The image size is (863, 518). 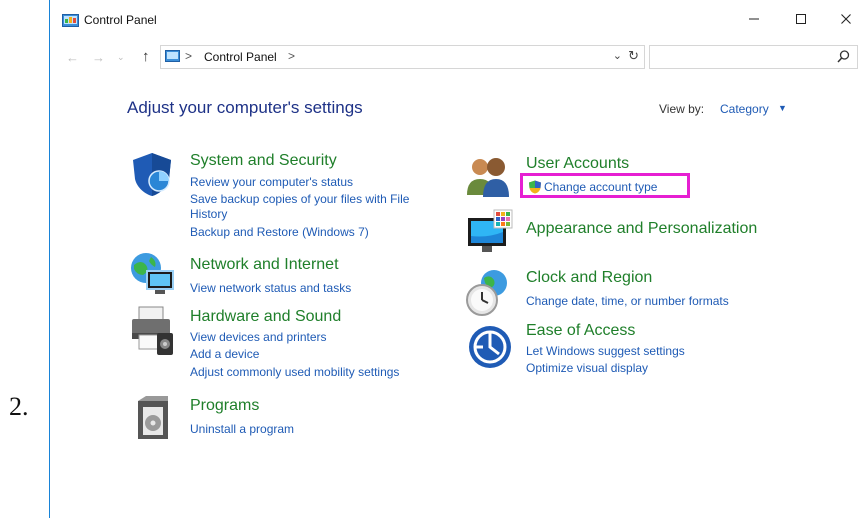 I want to click on globe-network-icon, so click(x=153, y=274).